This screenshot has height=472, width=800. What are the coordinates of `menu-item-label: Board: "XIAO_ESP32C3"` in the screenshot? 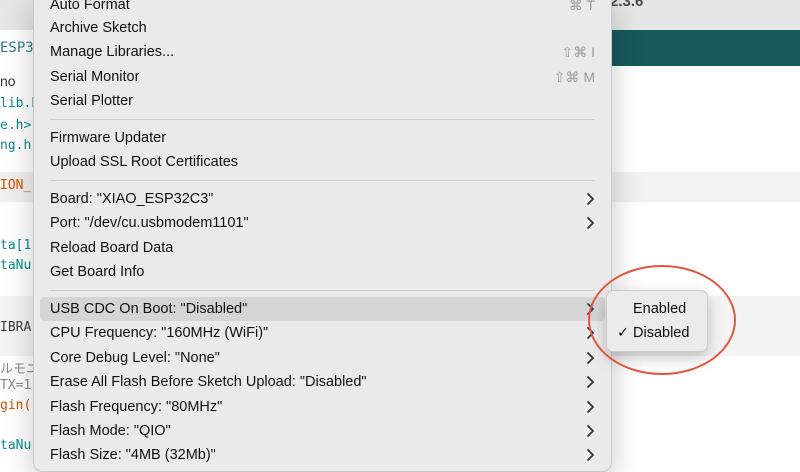 It's located at (132, 199).